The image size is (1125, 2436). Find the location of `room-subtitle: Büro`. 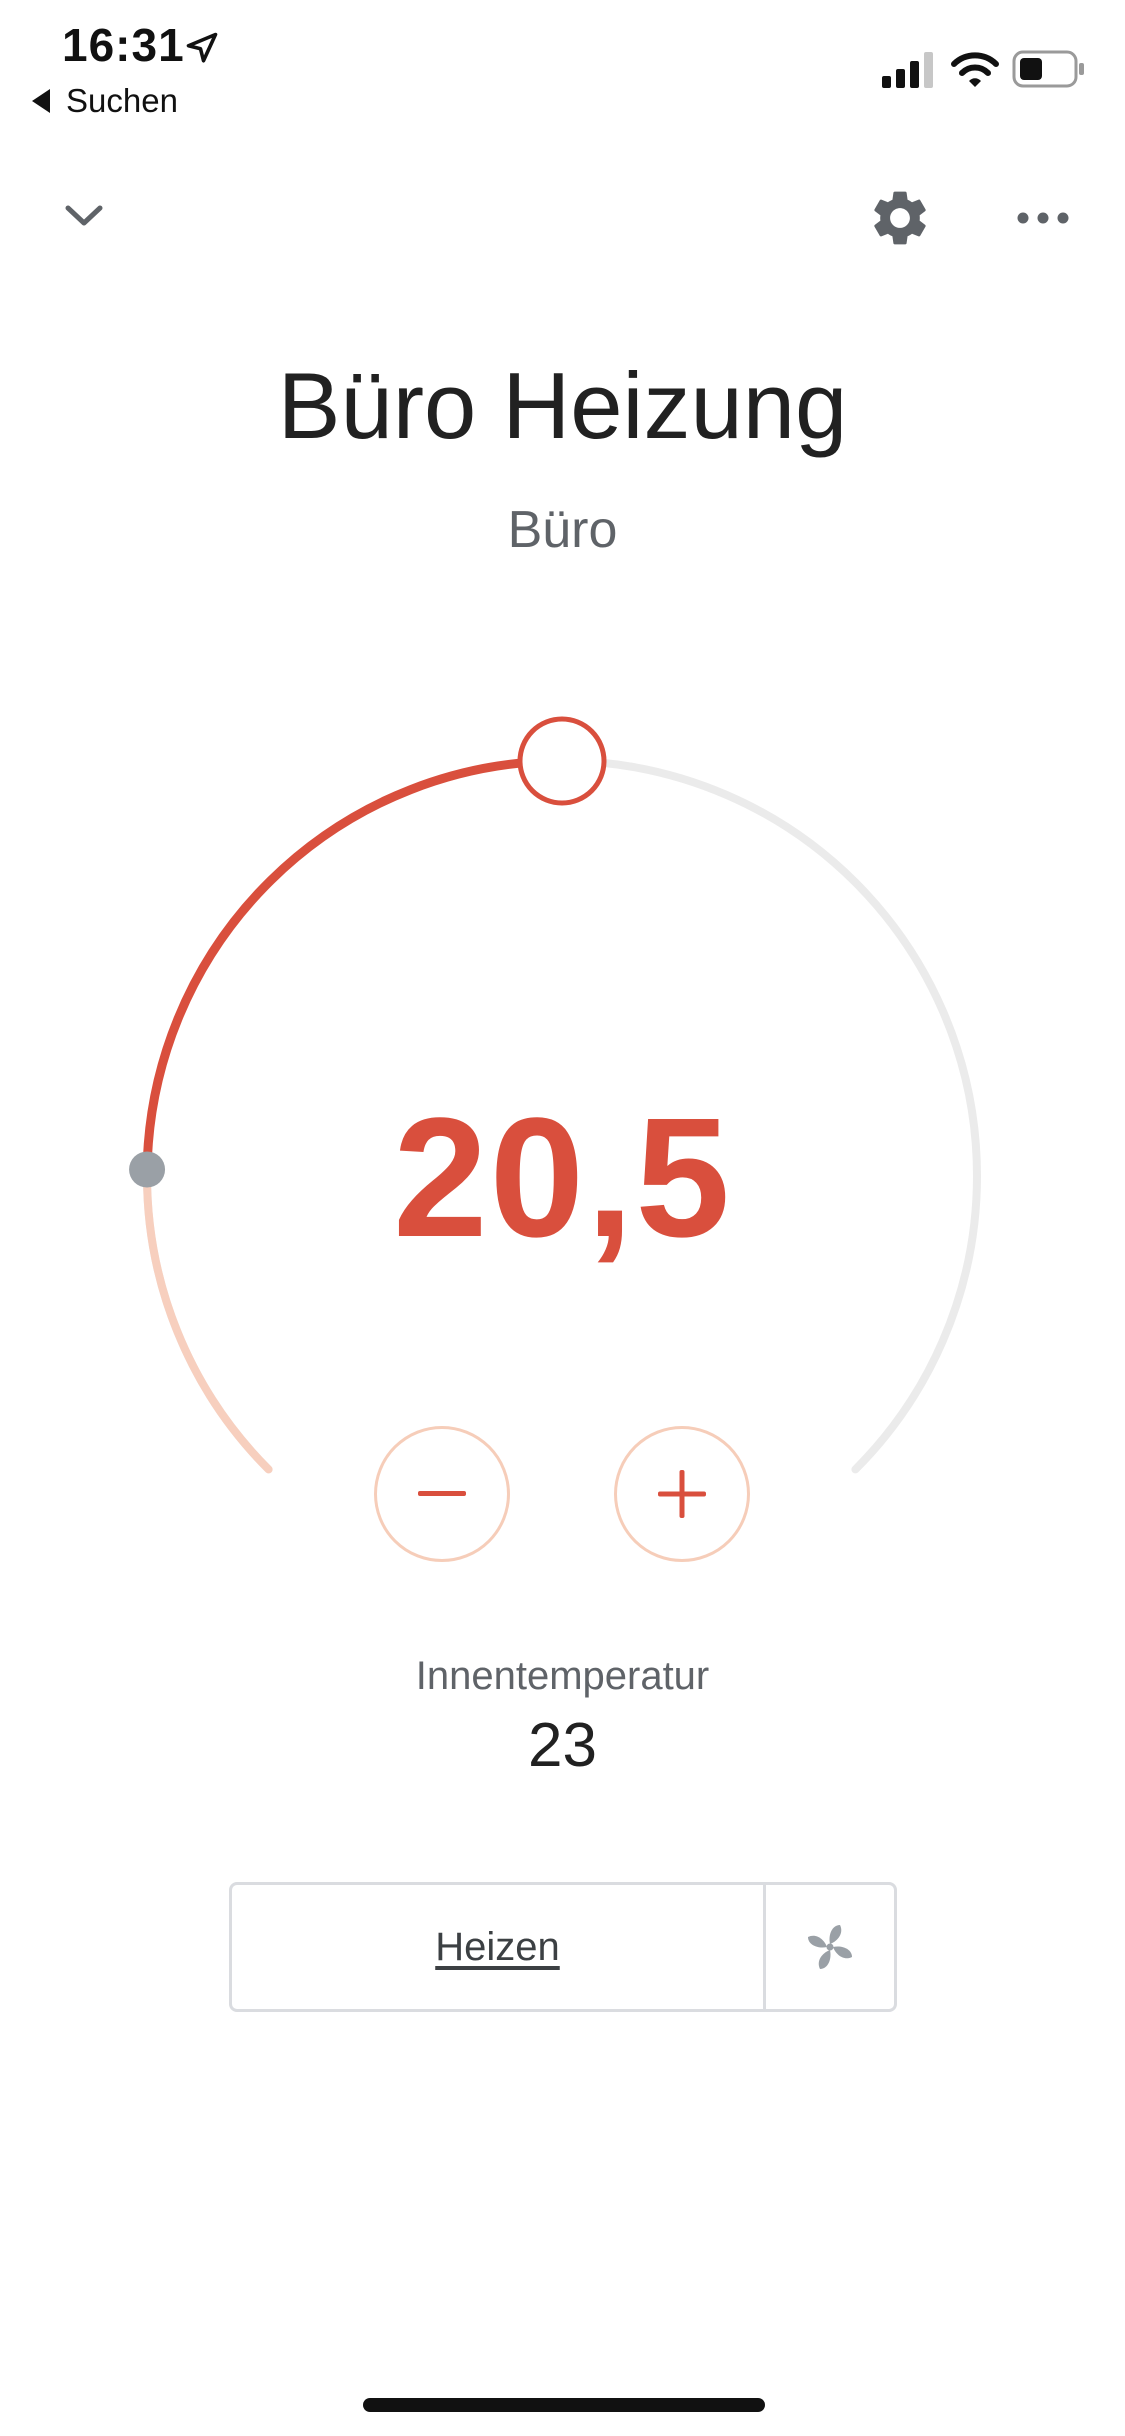

room-subtitle: Büro is located at coordinates (562, 530).